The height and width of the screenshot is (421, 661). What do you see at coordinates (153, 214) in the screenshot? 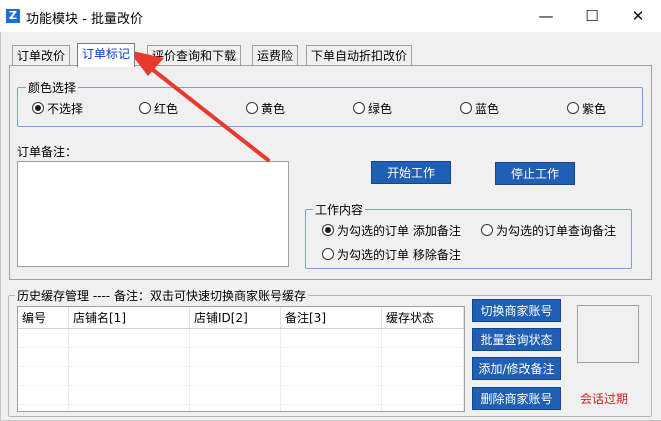
I see `memo-textarea` at bounding box center [153, 214].